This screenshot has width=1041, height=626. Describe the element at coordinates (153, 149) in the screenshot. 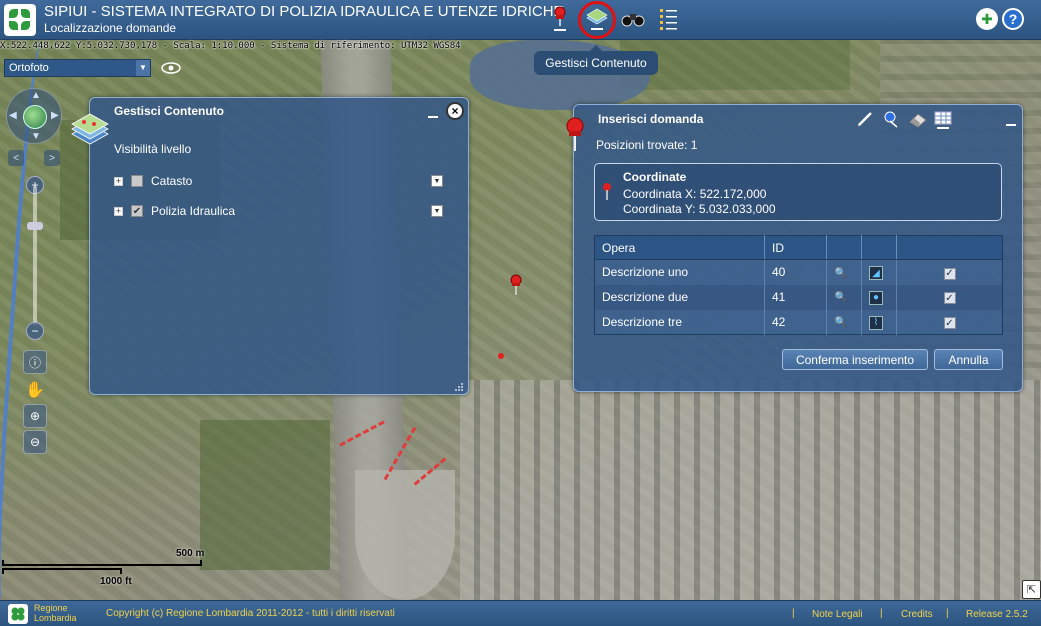

I see `layer-visibility-label: Visibilità livello` at that location.